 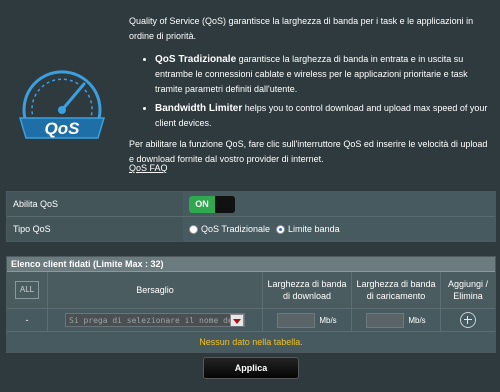 I want to click on radio-traditional-qos: QoS Tradizionale, so click(x=229, y=229).